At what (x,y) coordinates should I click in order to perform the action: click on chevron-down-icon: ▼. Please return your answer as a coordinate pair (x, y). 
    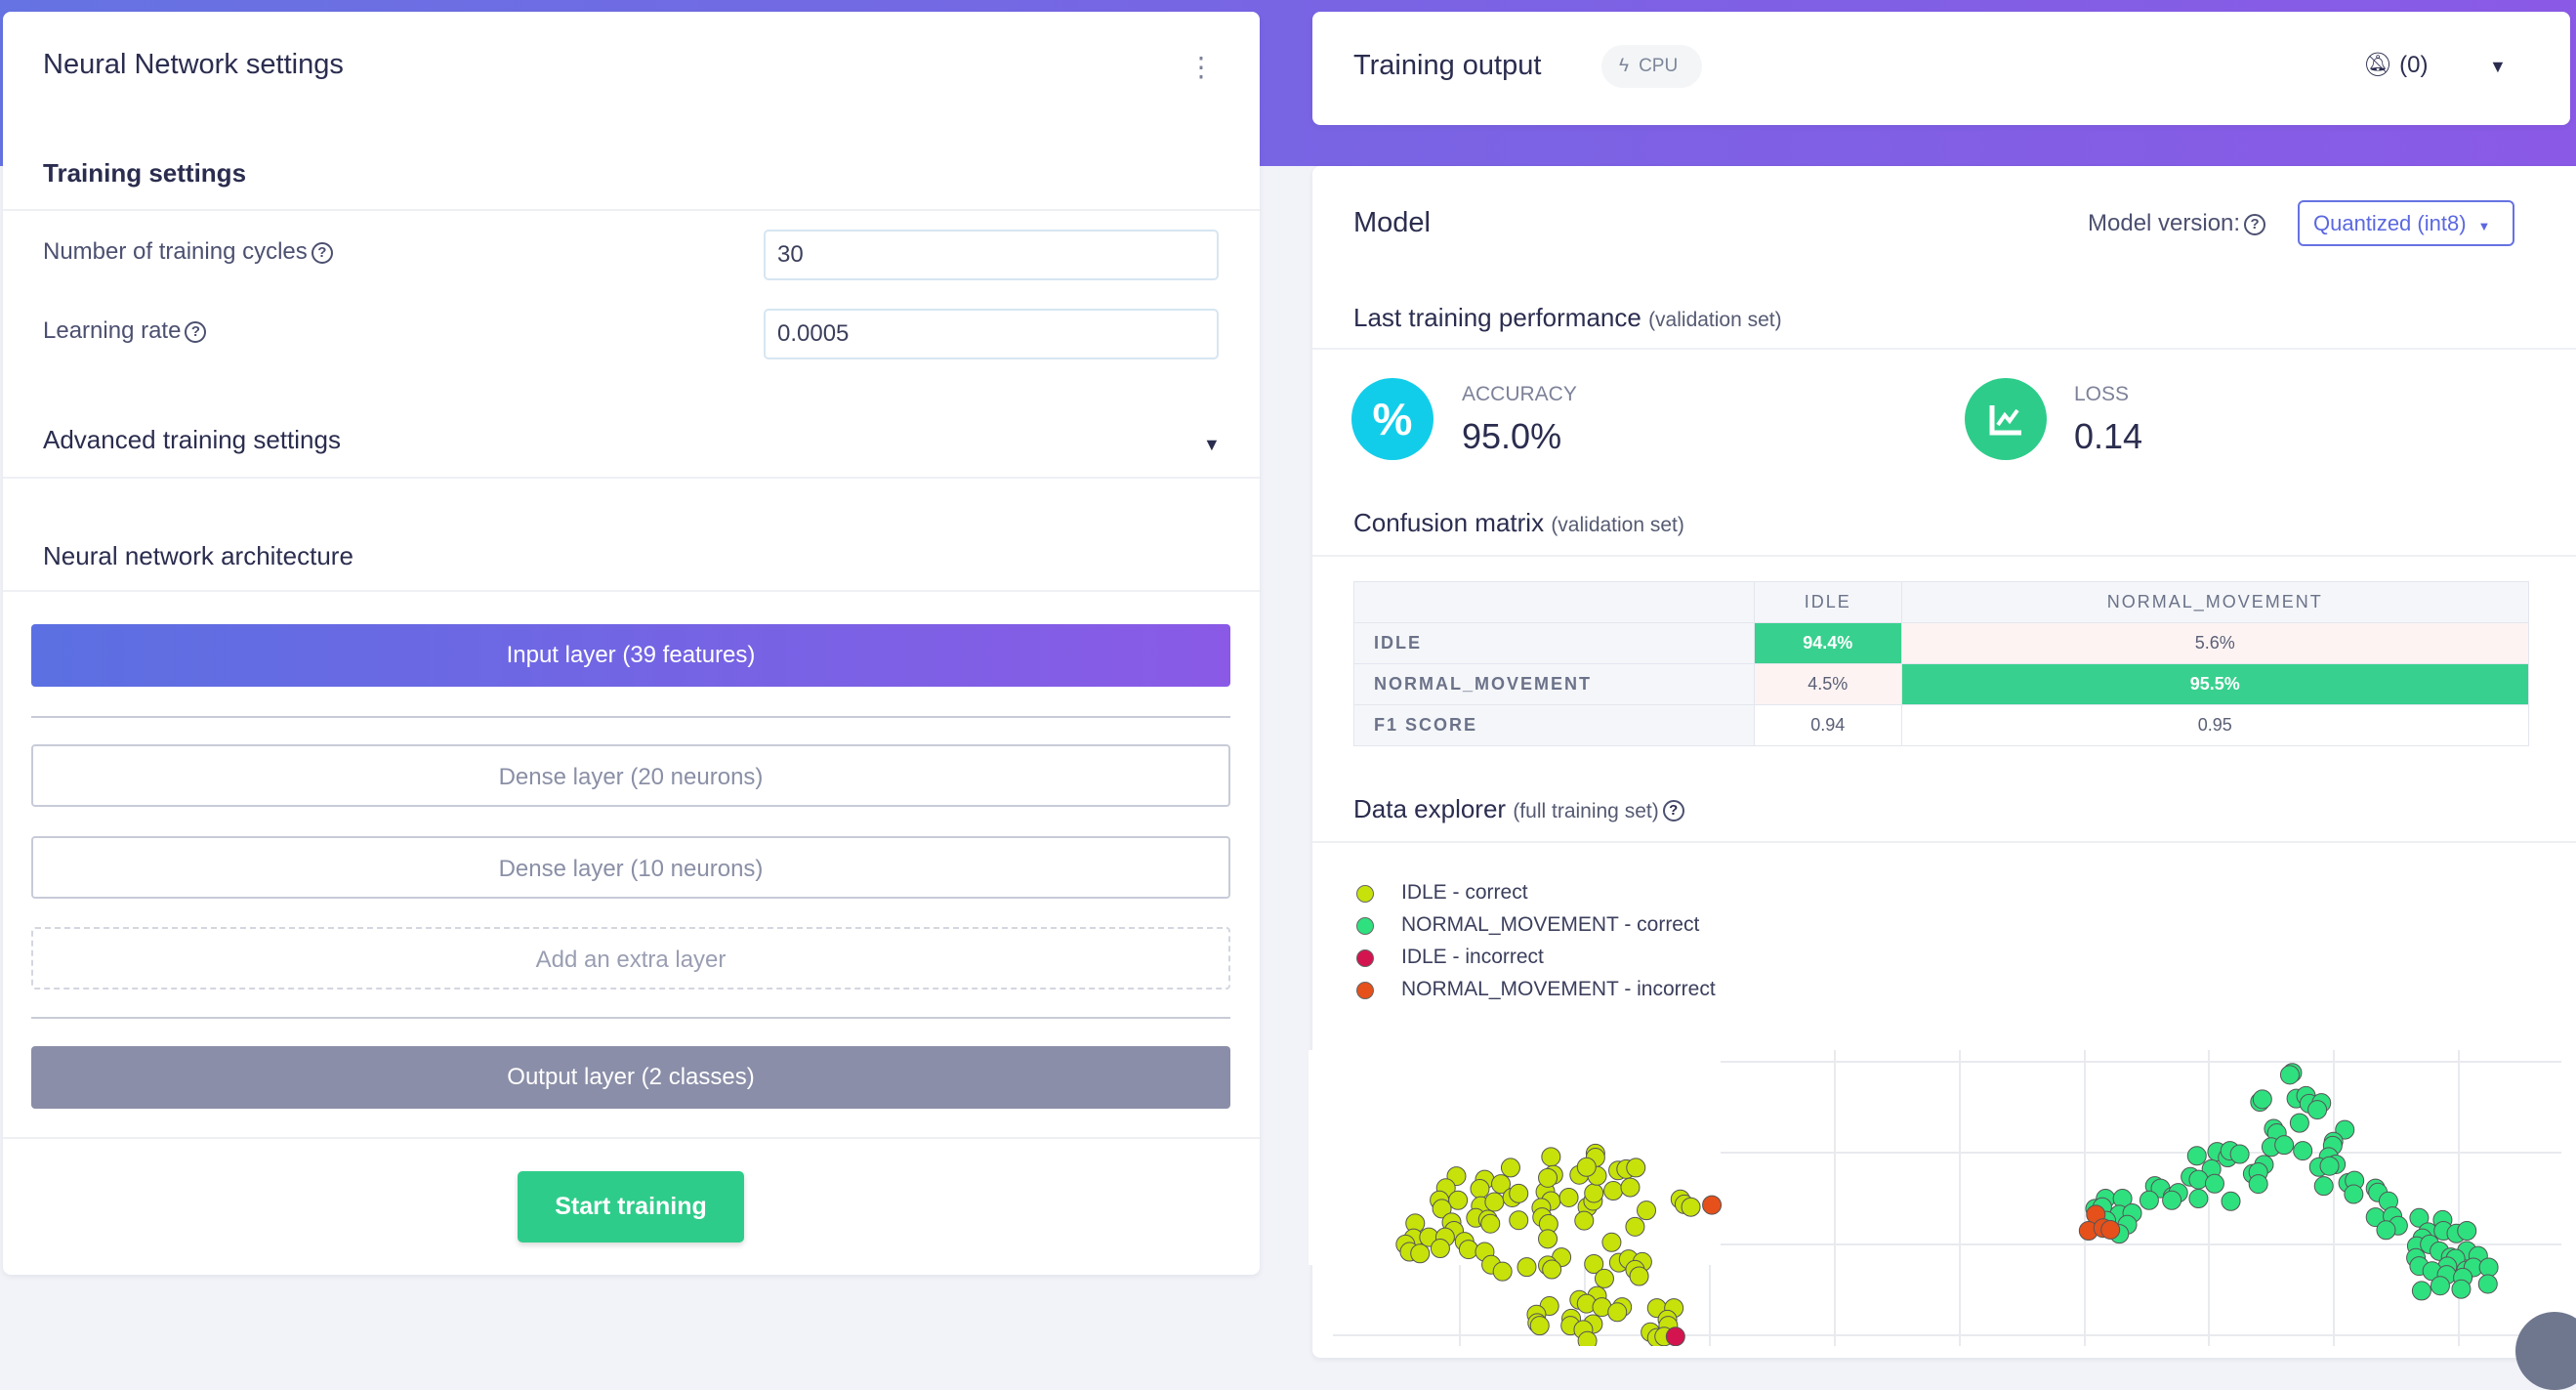
    Looking at the image, I should click on (1212, 445).